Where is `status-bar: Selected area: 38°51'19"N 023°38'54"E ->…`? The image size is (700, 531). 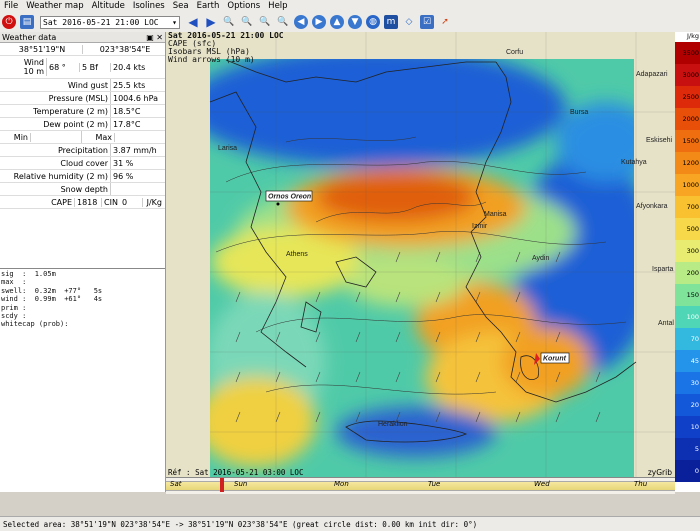
status-bar: Selected area: 38°51'19"N 023°38'54"E ->… is located at coordinates (350, 523).